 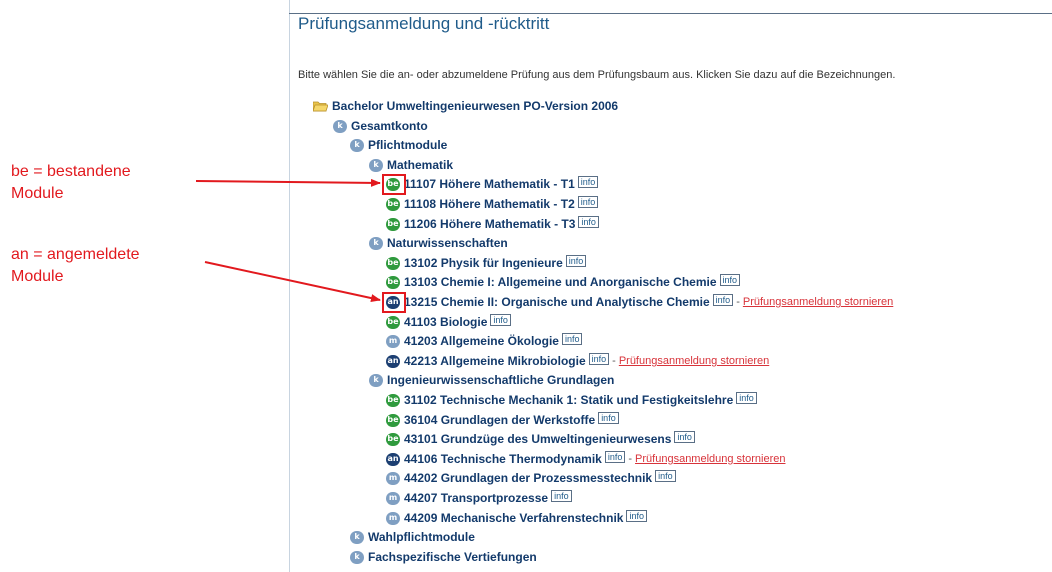 I want to click on annotation-overlay, so click(x=300, y=243).